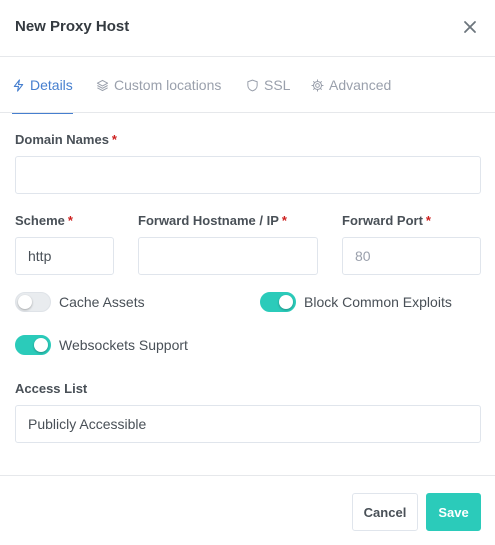 The image size is (495, 545). I want to click on scheme-label: Scheme *, so click(44, 220).